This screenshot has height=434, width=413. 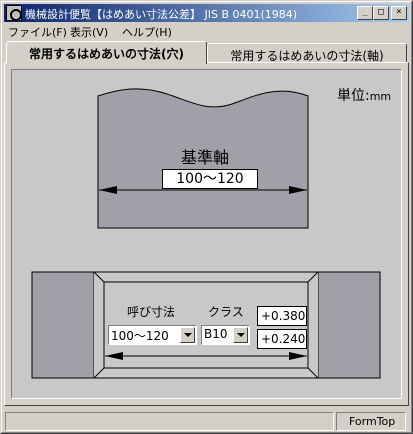 I want to click on status-bar: FormTop, so click(x=206, y=421).